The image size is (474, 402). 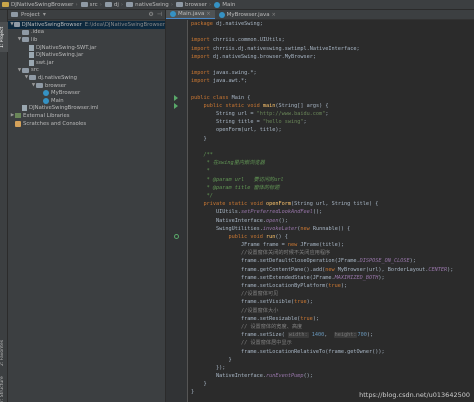 What do you see at coordinates (86, 86) in the screenshot?
I see `tree-item: ▼ browser` at bounding box center [86, 86].